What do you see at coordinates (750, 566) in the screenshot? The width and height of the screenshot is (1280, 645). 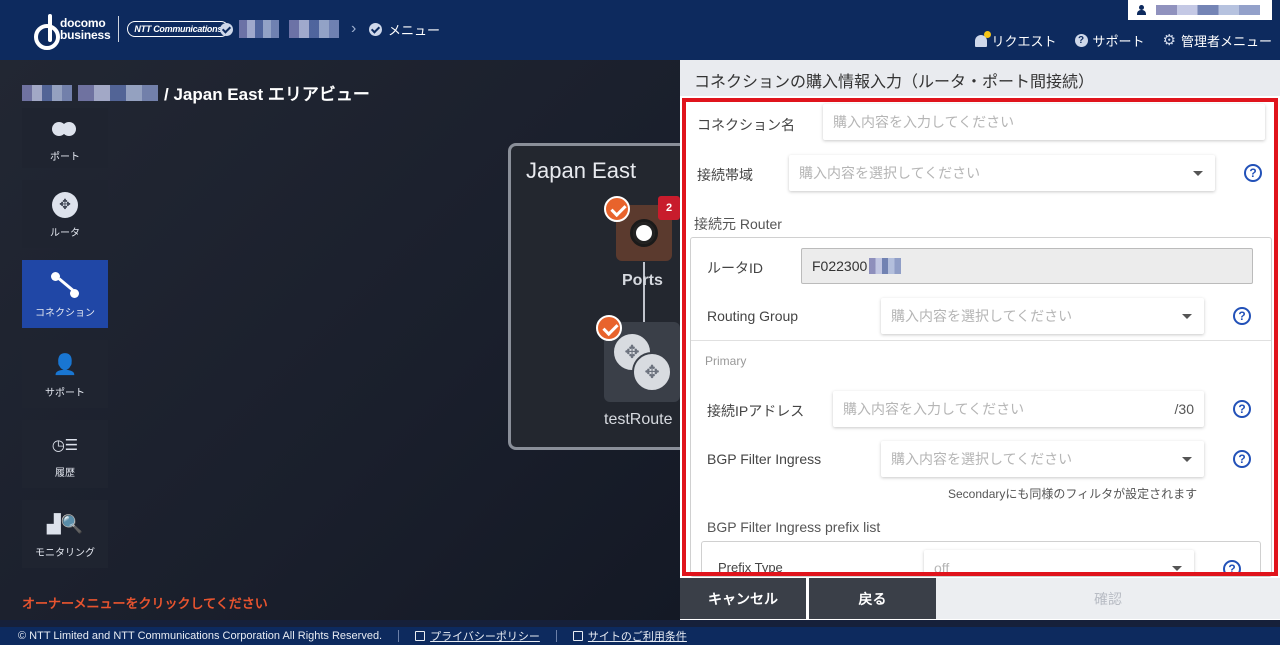 I see `prefix-type-label: Prefix Type` at bounding box center [750, 566].